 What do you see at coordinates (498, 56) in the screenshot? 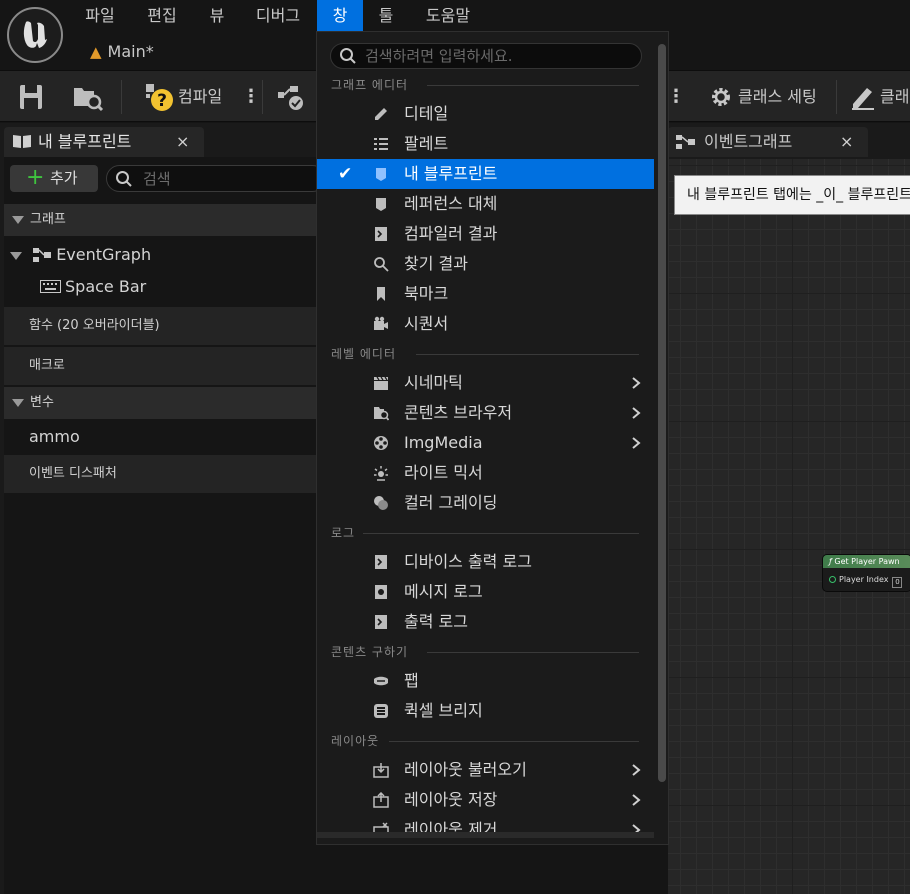
I see `menu-search-input` at bounding box center [498, 56].